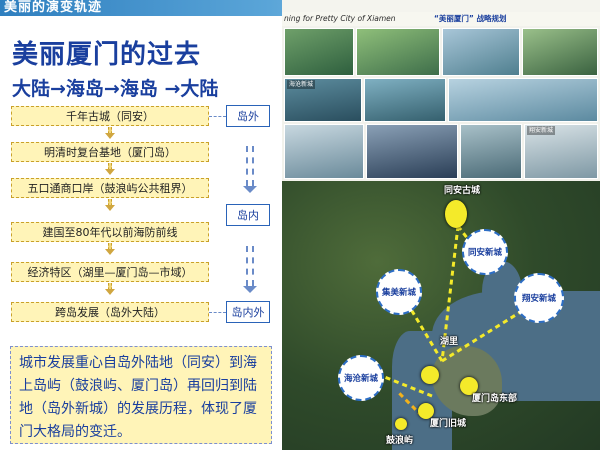  Describe the element at coordinates (110, 232) in the screenshot. I see `stage-box-4: 建国至80年代以前海防前线` at that location.